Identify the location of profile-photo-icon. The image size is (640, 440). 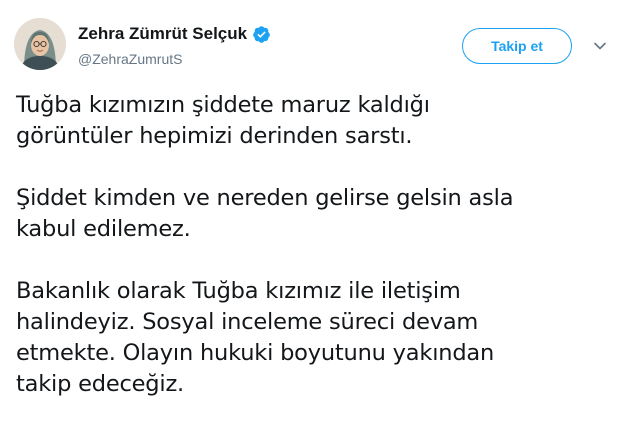
(40, 44).